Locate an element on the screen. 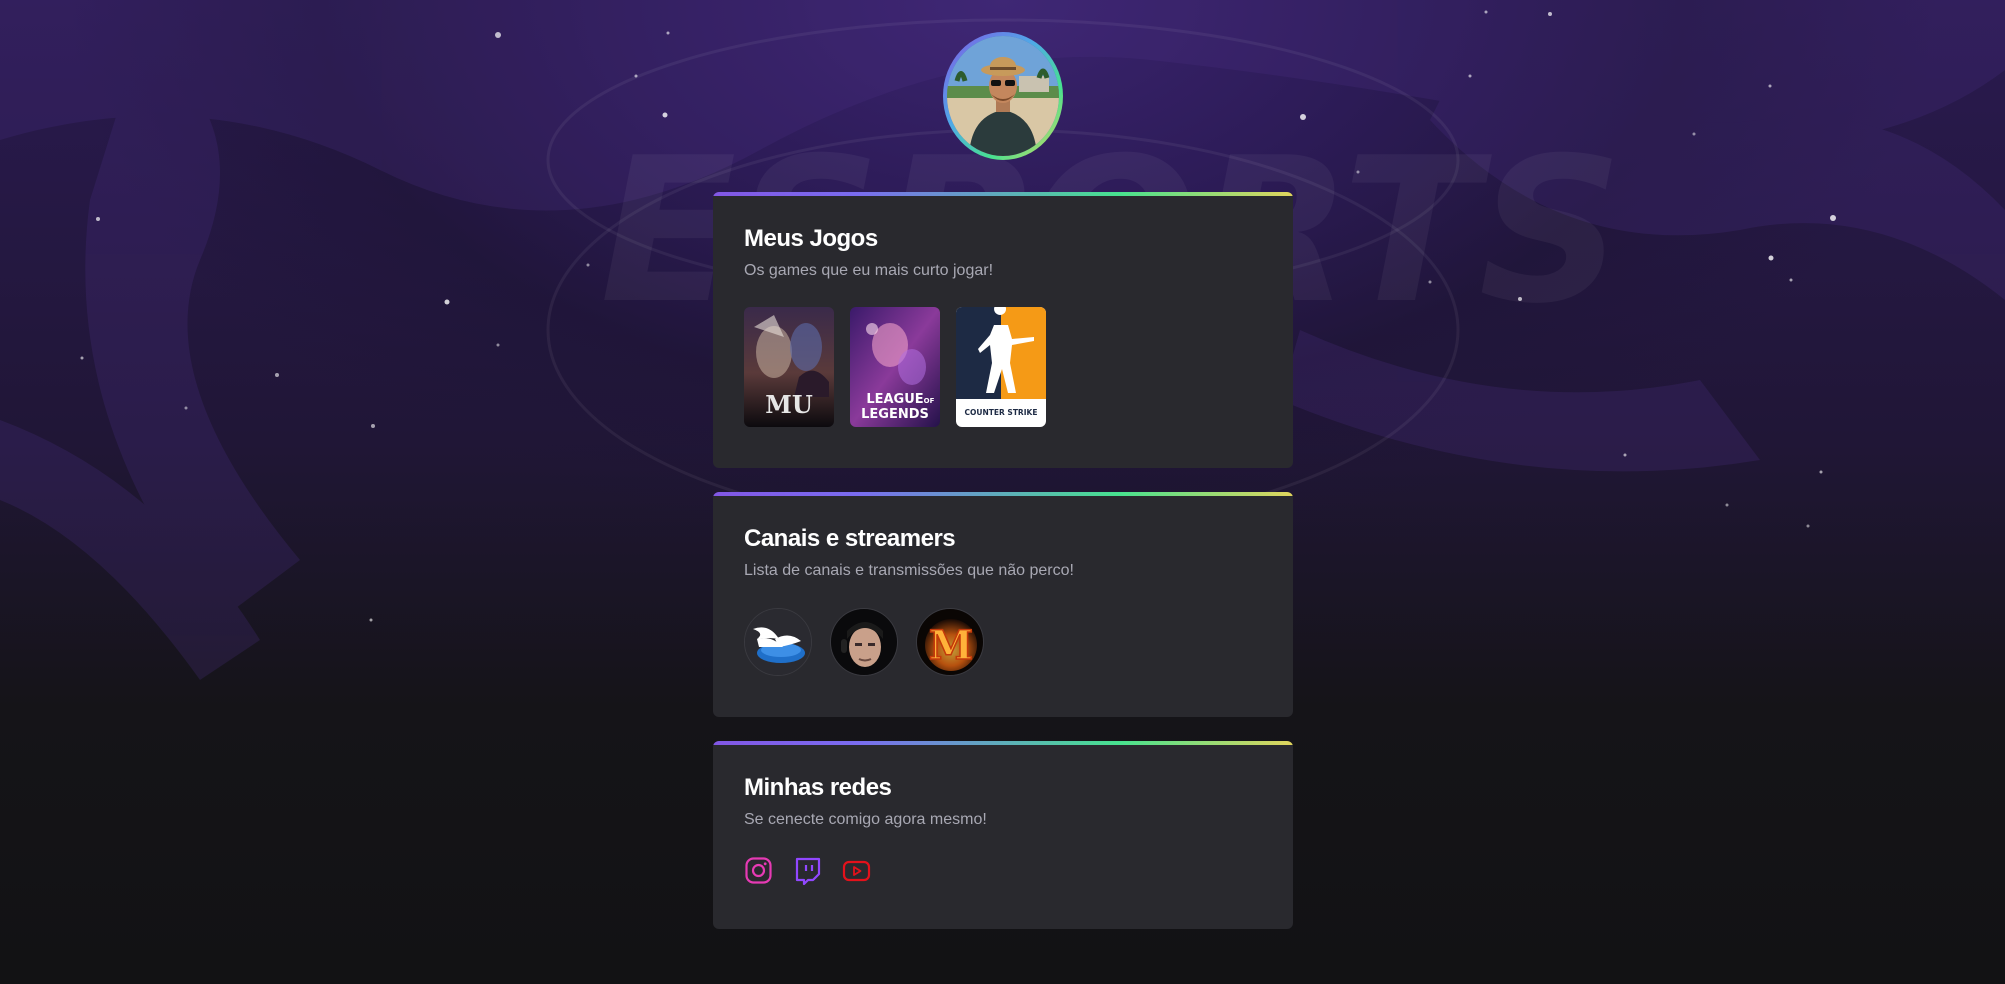  streamer-face-icon is located at coordinates (864, 642).